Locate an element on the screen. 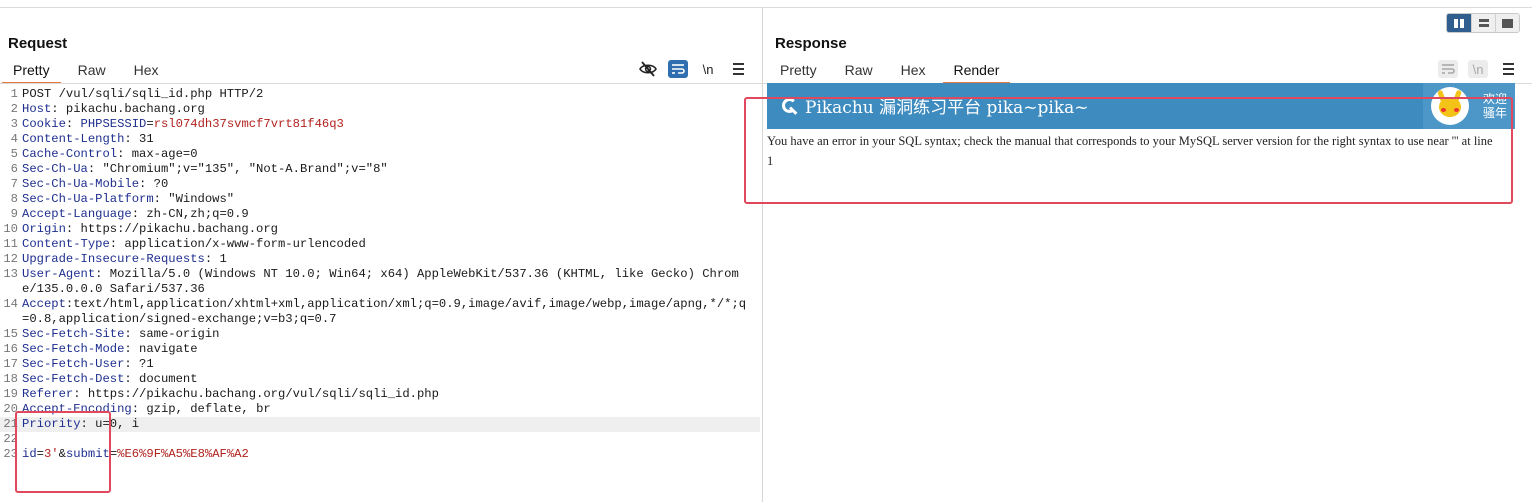  response-tab-hex: Hex is located at coordinates (913, 72).